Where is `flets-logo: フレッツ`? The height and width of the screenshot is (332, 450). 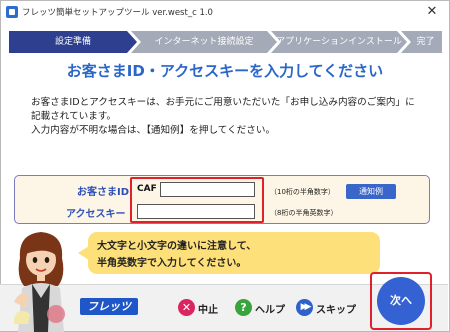 flets-logo: フレッツ is located at coordinates (109, 306).